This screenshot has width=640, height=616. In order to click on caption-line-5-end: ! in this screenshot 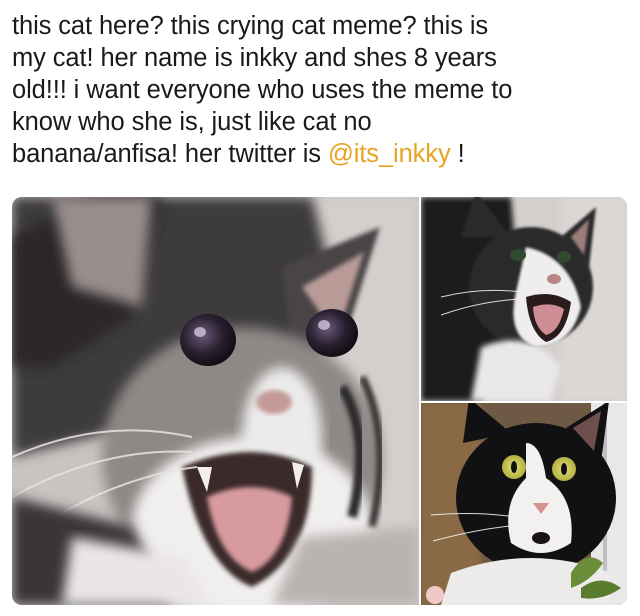, I will do `click(457, 154)`.